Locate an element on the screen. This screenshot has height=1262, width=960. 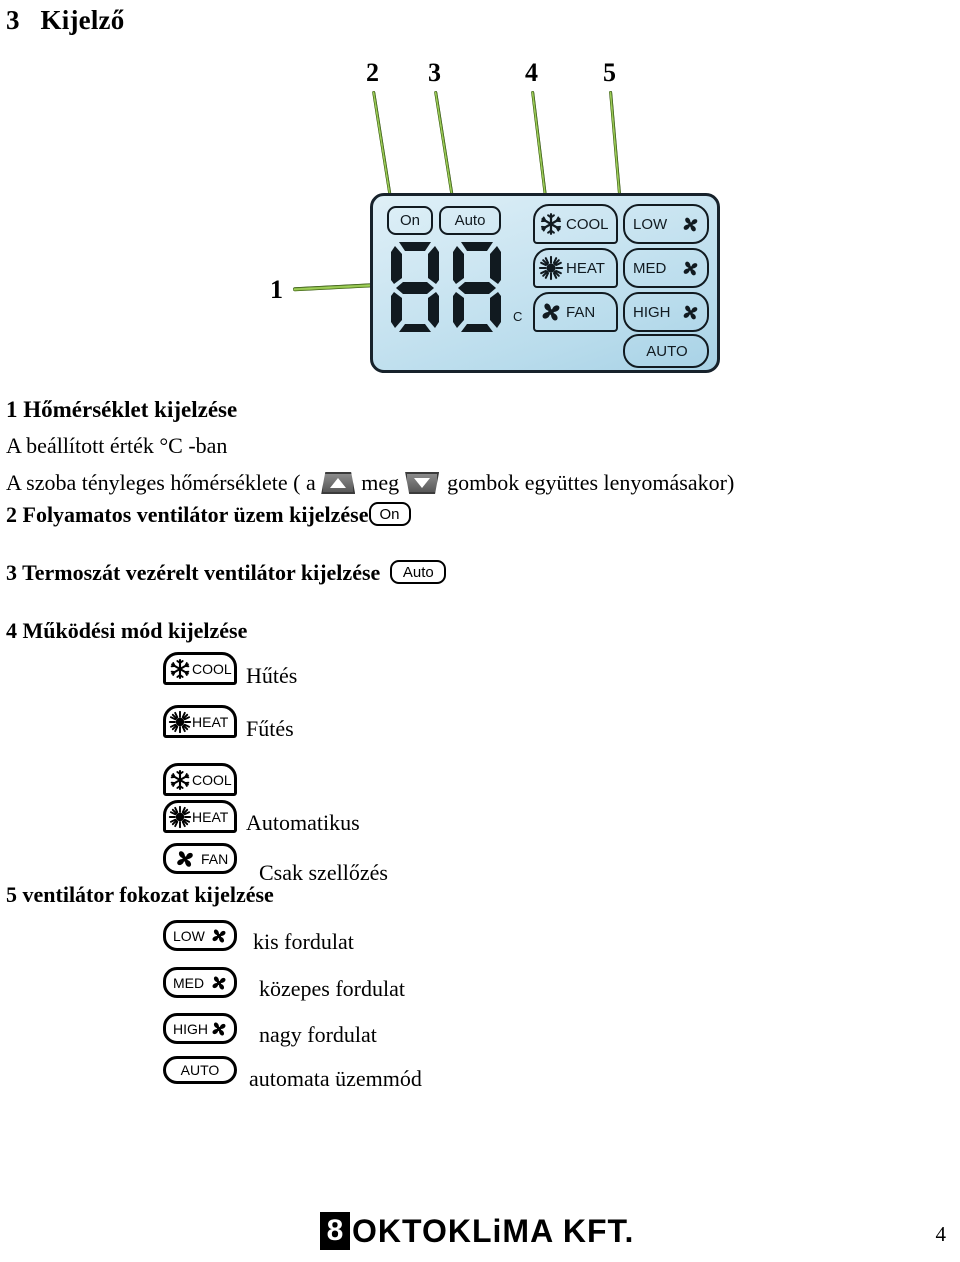
legend-item1-line2-part-c: gombok együttes lenyomásakor) is located at coordinates (591, 482).